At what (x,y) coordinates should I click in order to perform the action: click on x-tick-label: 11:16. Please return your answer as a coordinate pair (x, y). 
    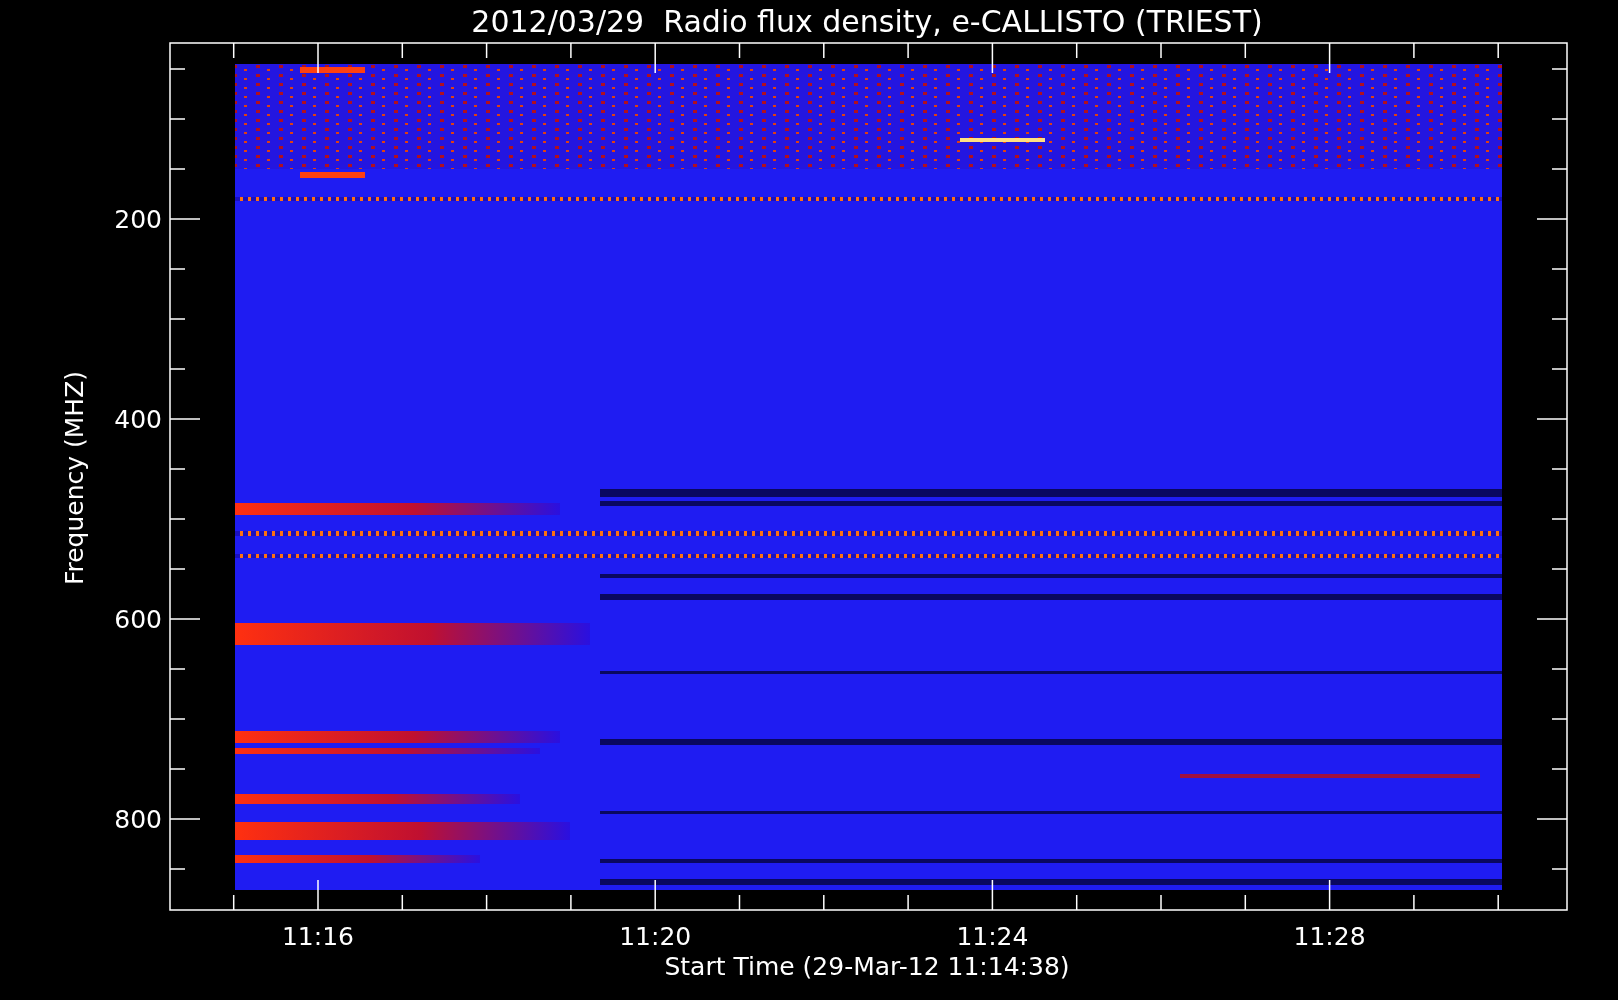
    Looking at the image, I should click on (318, 936).